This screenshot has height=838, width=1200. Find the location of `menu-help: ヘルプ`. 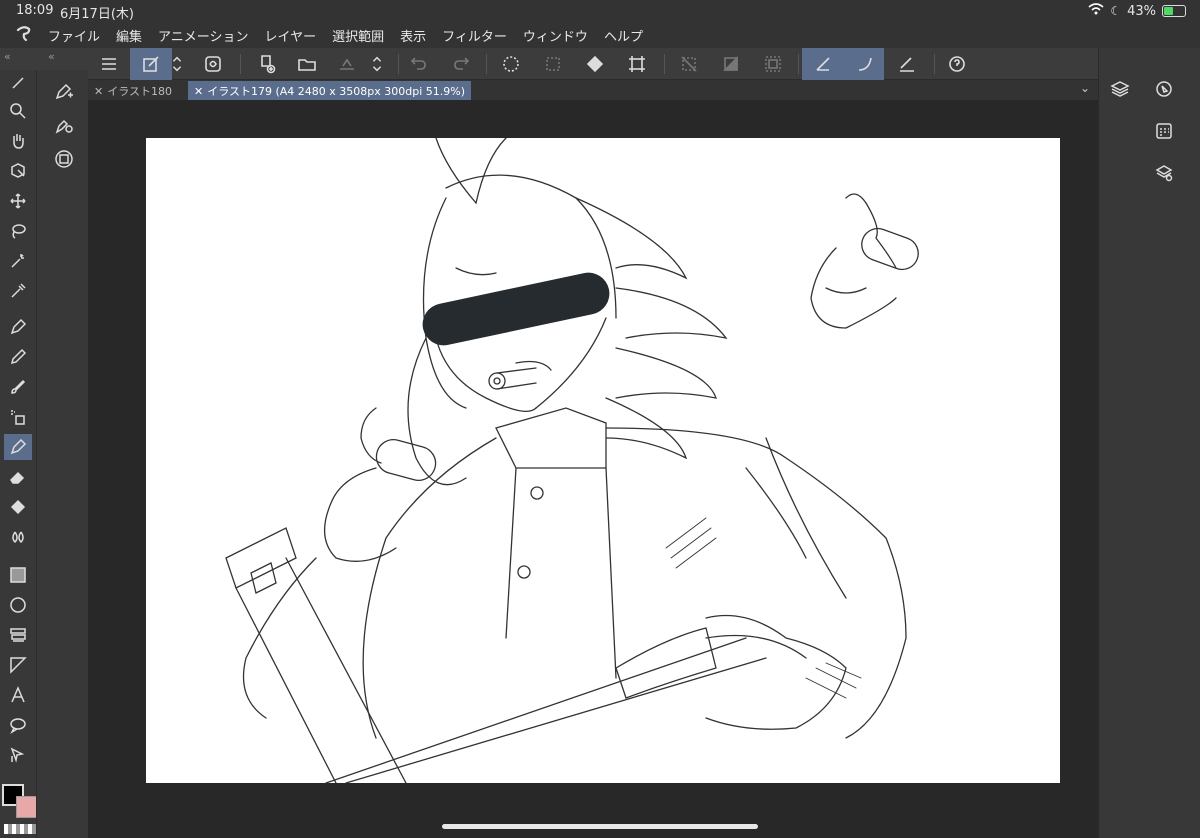

menu-help: ヘルプ is located at coordinates (623, 35).